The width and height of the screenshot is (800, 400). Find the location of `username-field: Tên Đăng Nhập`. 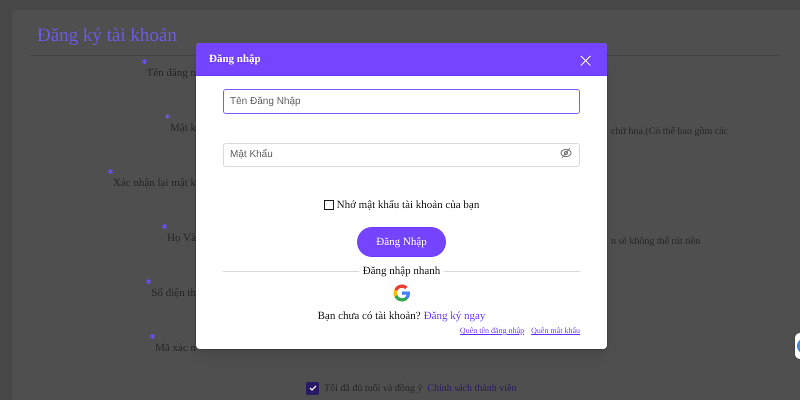

username-field: Tên Đăng Nhập is located at coordinates (401, 101).